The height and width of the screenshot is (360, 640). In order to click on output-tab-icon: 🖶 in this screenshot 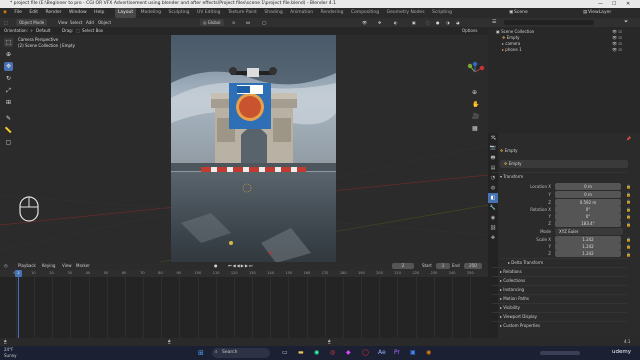, I will do `click(493, 158)`.